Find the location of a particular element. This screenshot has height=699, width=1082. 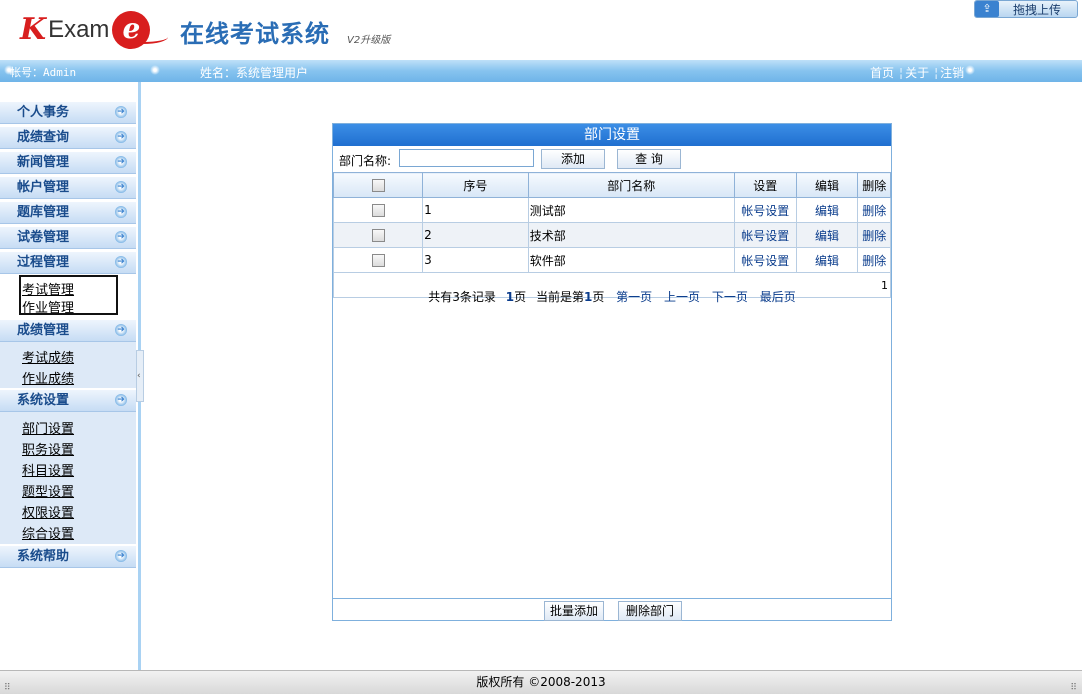

sidebar-group-help: 系统帮助 ➔ is located at coordinates (68, 557).